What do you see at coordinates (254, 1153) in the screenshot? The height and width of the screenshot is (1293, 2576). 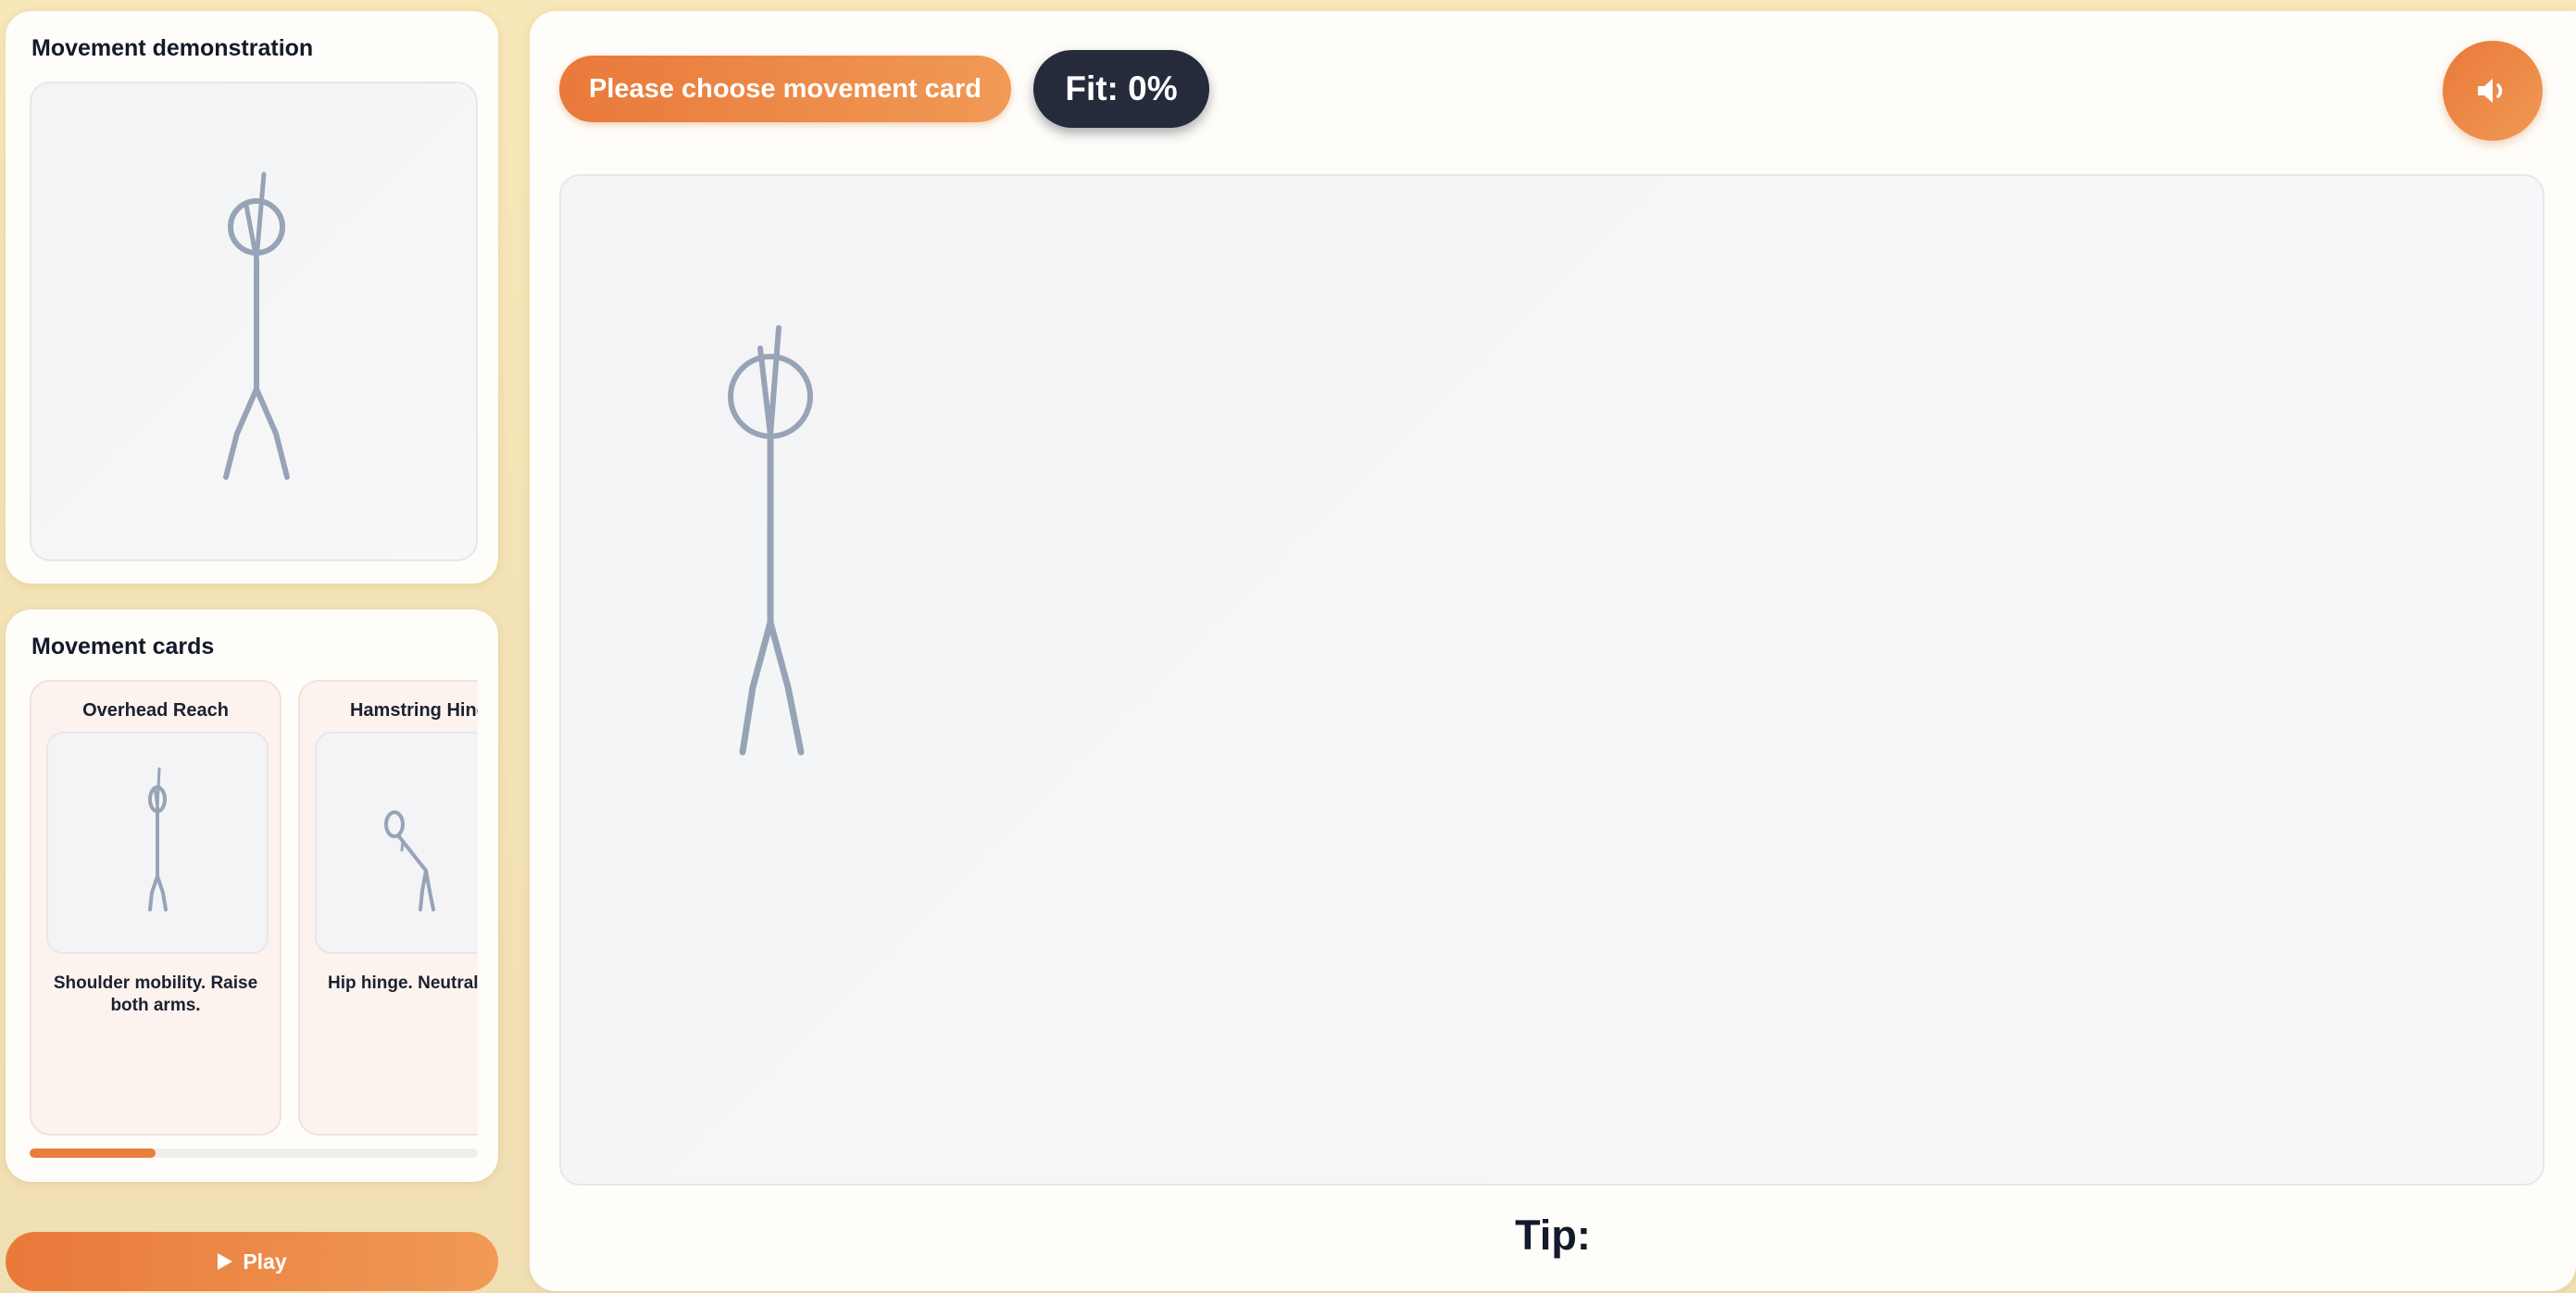 I see `cards-scrollbar` at bounding box center [254, 1153].